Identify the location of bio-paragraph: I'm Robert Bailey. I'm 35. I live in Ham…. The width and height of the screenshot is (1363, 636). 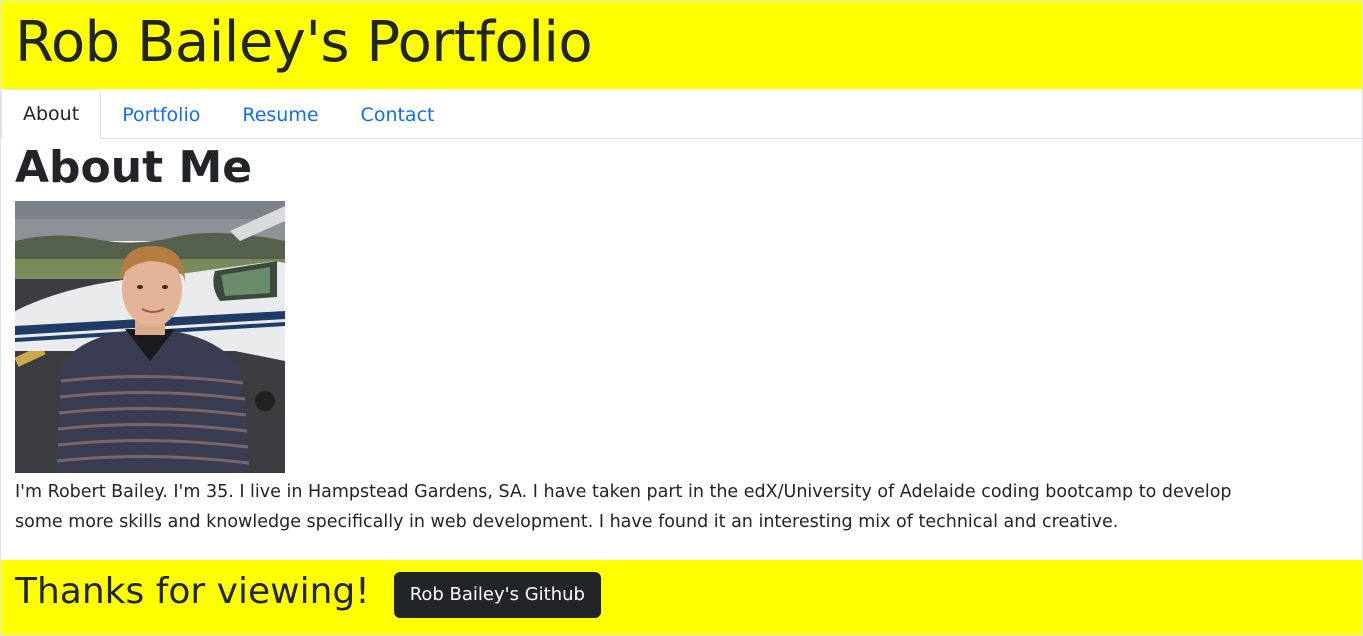
(623, 507).